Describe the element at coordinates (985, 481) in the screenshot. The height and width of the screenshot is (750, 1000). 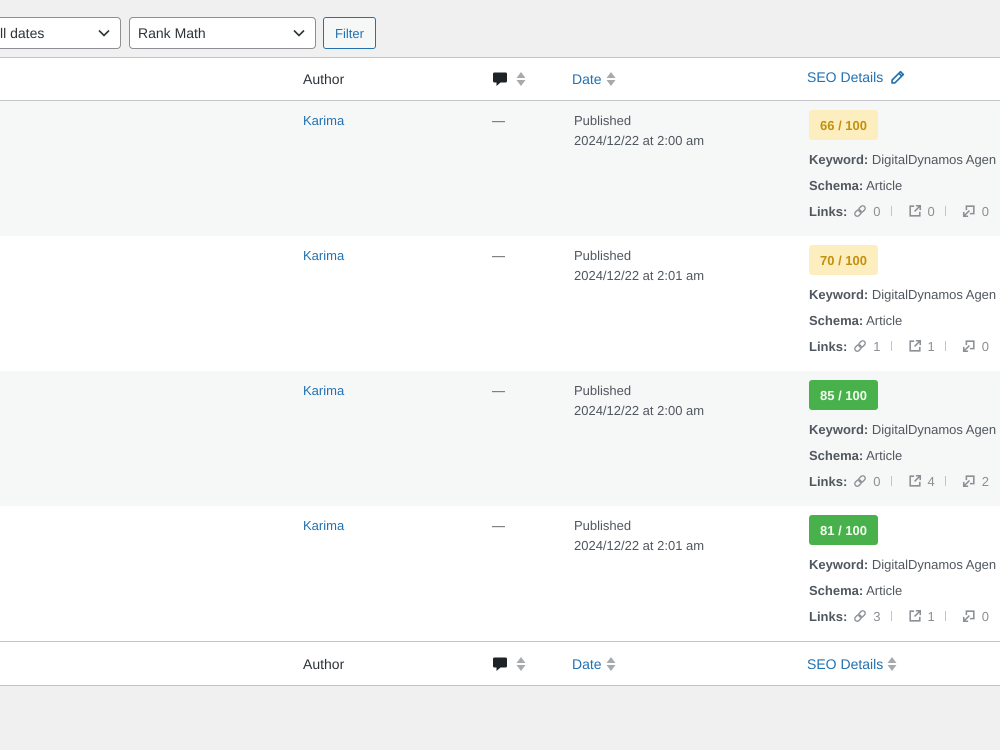
I see `incoming-links-count: 2` at that location.